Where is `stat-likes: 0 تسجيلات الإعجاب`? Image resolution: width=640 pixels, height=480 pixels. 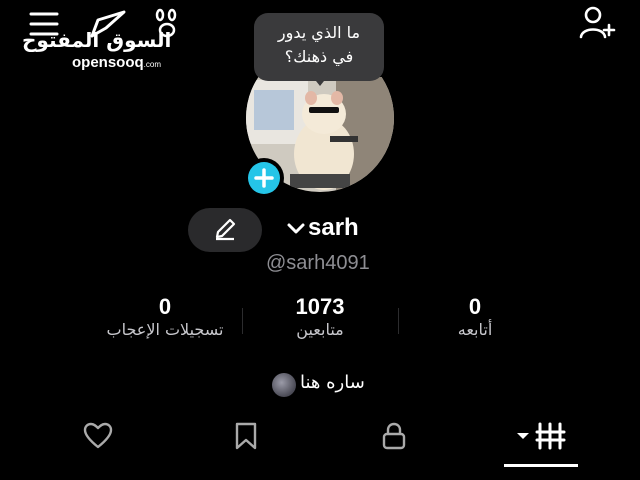 stat-likes: 0 تسجيلات الإعجاب is located at coordinates (165, 316).